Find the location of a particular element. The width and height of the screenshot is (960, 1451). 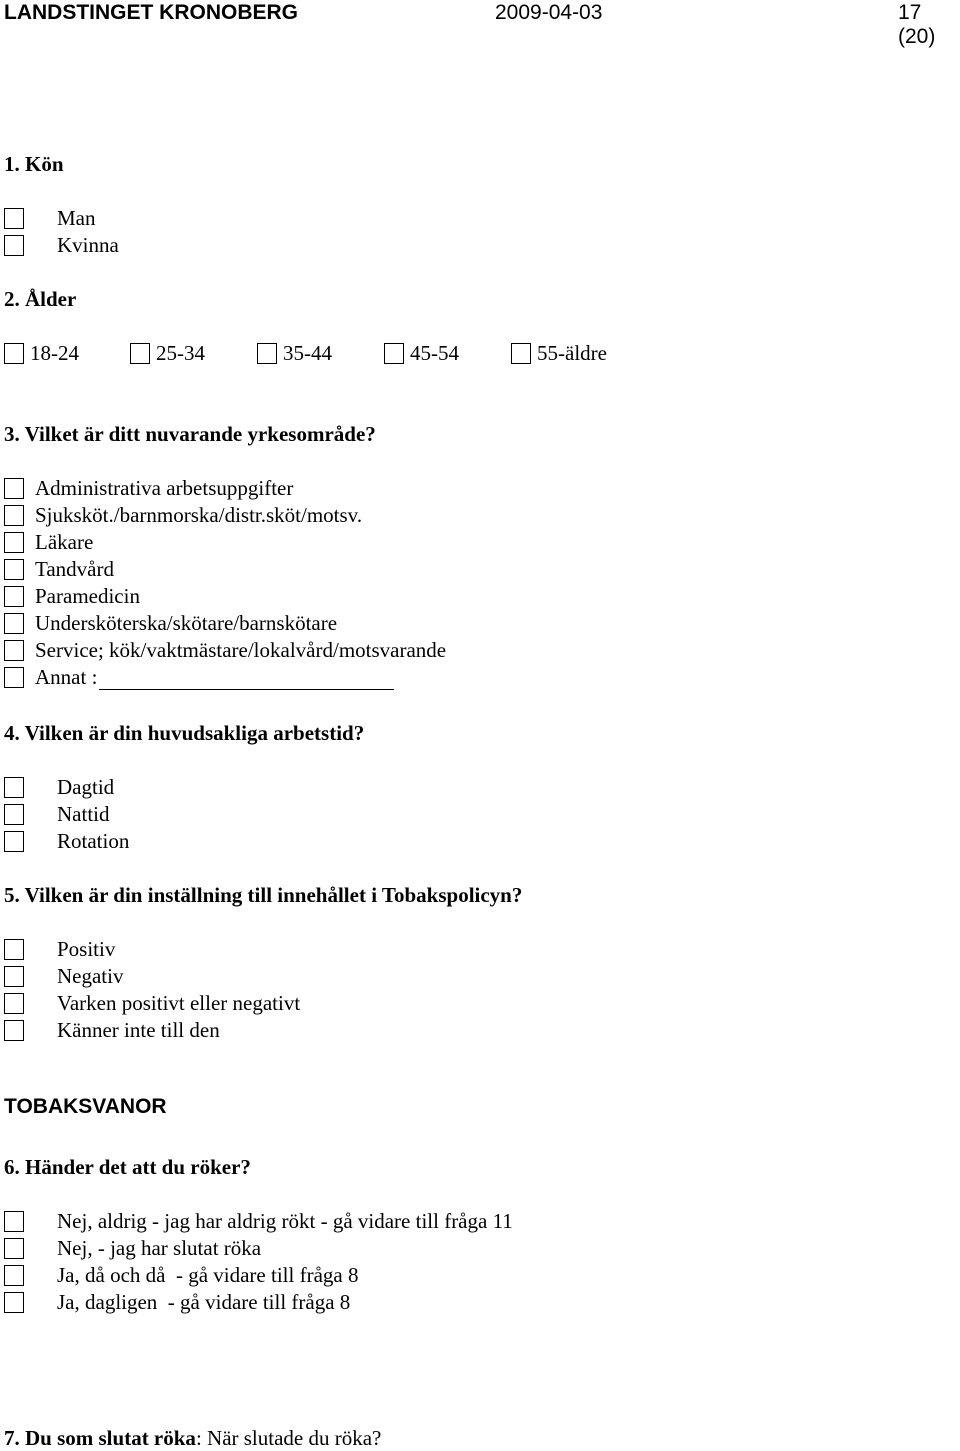

option-label: 25-34 is located at coordinates (180, 353).